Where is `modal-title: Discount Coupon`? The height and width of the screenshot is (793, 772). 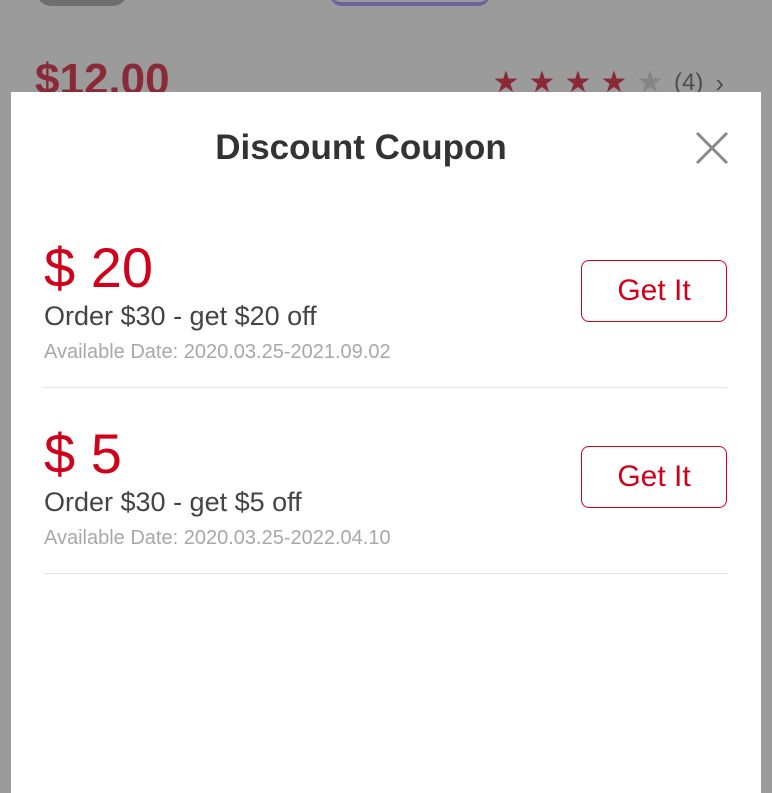
modal-title: Discount Coupon is located at coordinates (361, 147).